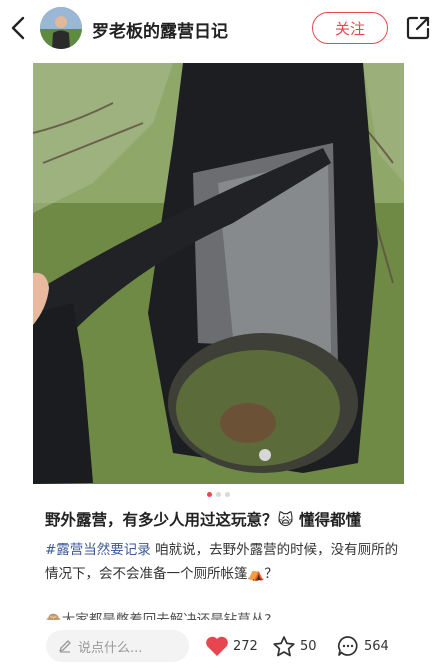  I want to click on heart-icon, so click(217, 646).